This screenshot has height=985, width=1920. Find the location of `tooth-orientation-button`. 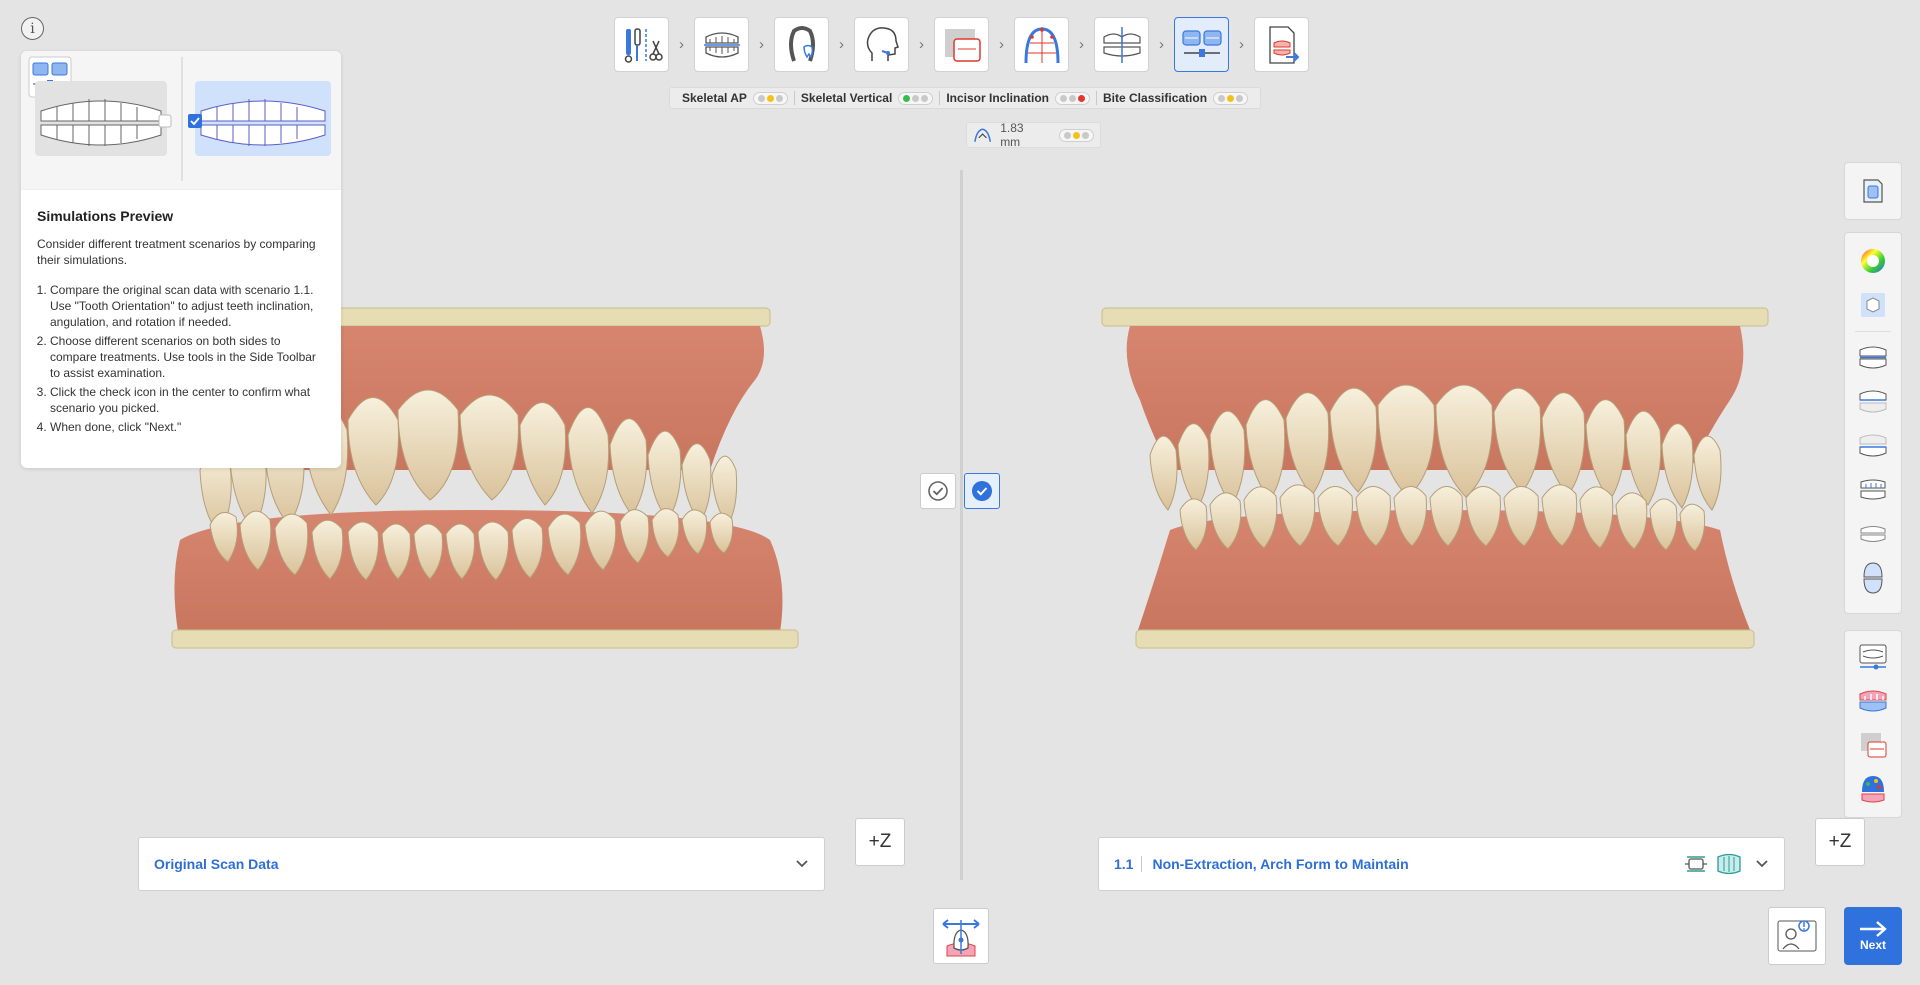

tooth-orientation-button is located at coordinates (961, 936).